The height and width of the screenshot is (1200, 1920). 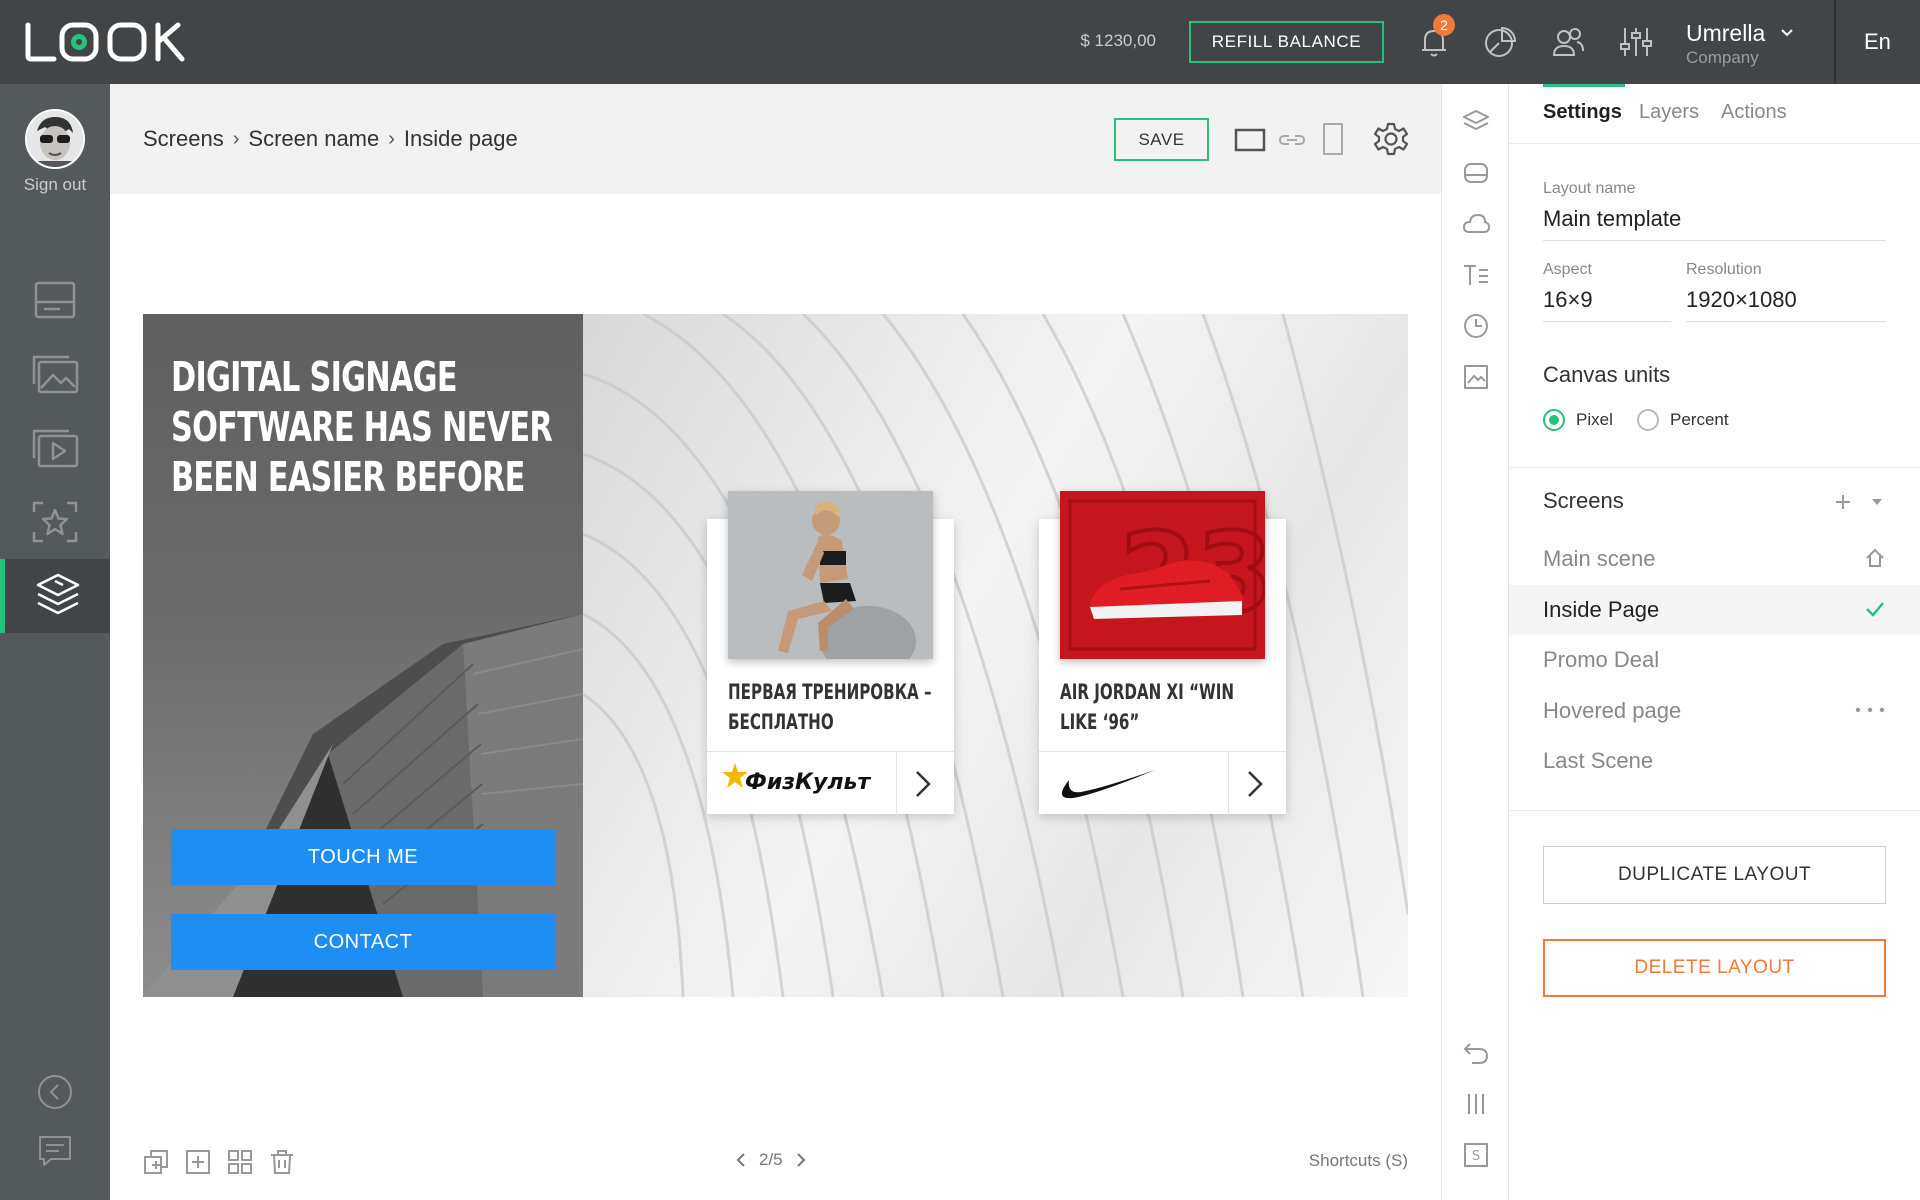 What do you see at coordinates (348, 477) in the screenshot?
I see `headline-line-3: BEEN EASIER BEFORE` at bounding box center [348, 477].